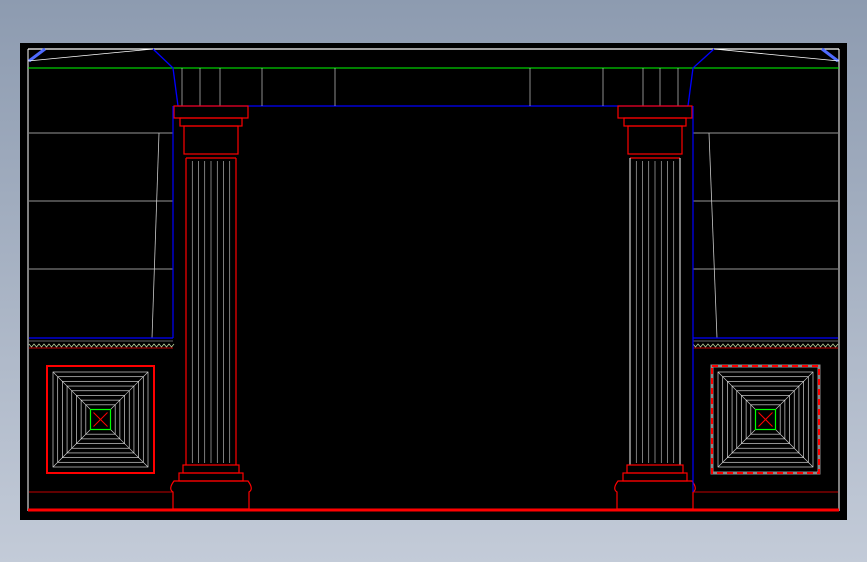 Image resolution: width=867 pixels, height=562 pixels. What do you see at coordinates (100, 419) in the screenshot?
I see `left-recessed-panel` at bounding box center [100, 419].